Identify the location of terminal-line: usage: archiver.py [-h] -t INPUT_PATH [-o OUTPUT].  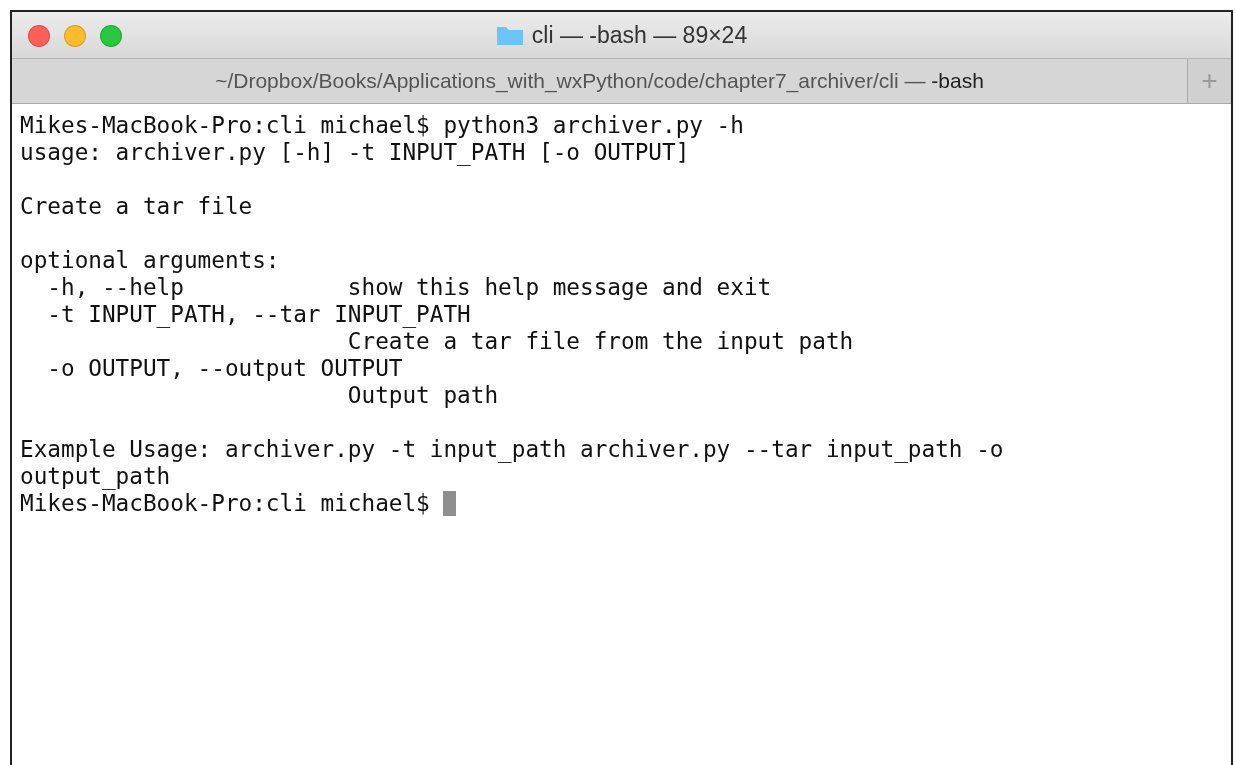
(355, 152).